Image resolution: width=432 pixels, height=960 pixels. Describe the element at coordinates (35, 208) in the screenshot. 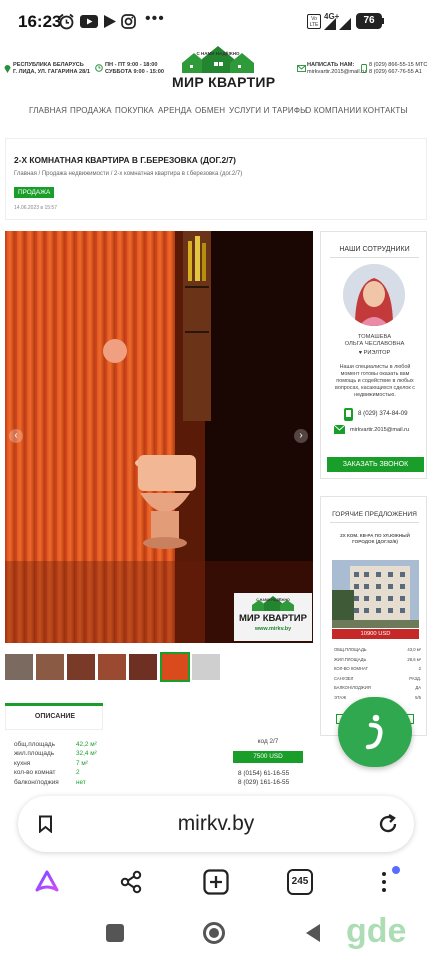

I see `listing-date: 14.06.2023 в 15:57` at that location.